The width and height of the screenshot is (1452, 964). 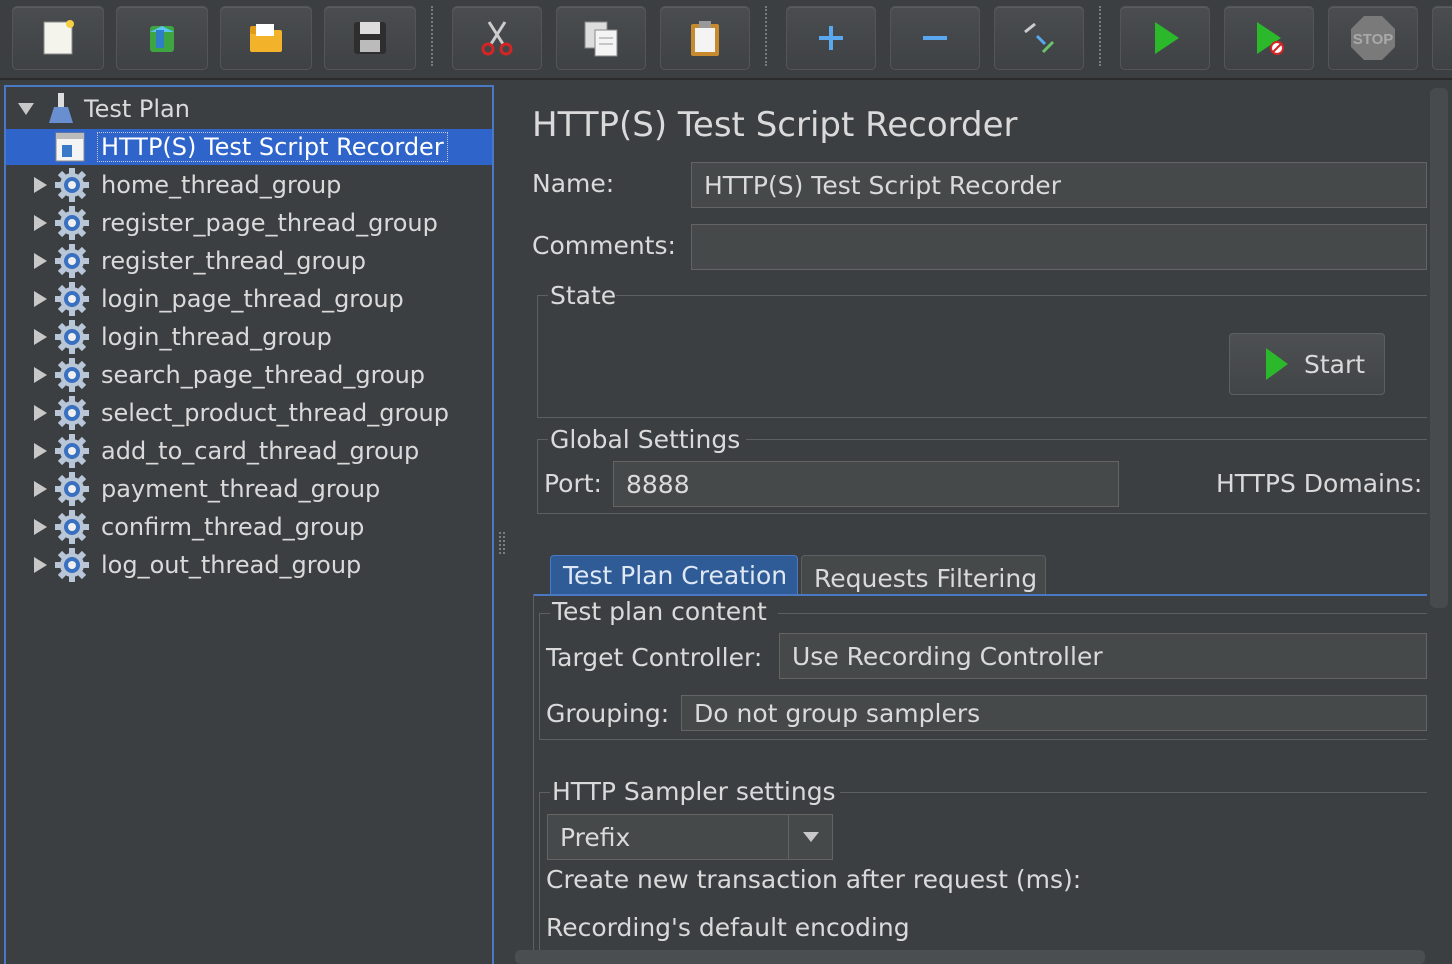 What do you see at coordinates (674, 575) in the screenshot?
I see `tab-test-plan-creation: Test Plan Creation` at bounding box center [674, 575].